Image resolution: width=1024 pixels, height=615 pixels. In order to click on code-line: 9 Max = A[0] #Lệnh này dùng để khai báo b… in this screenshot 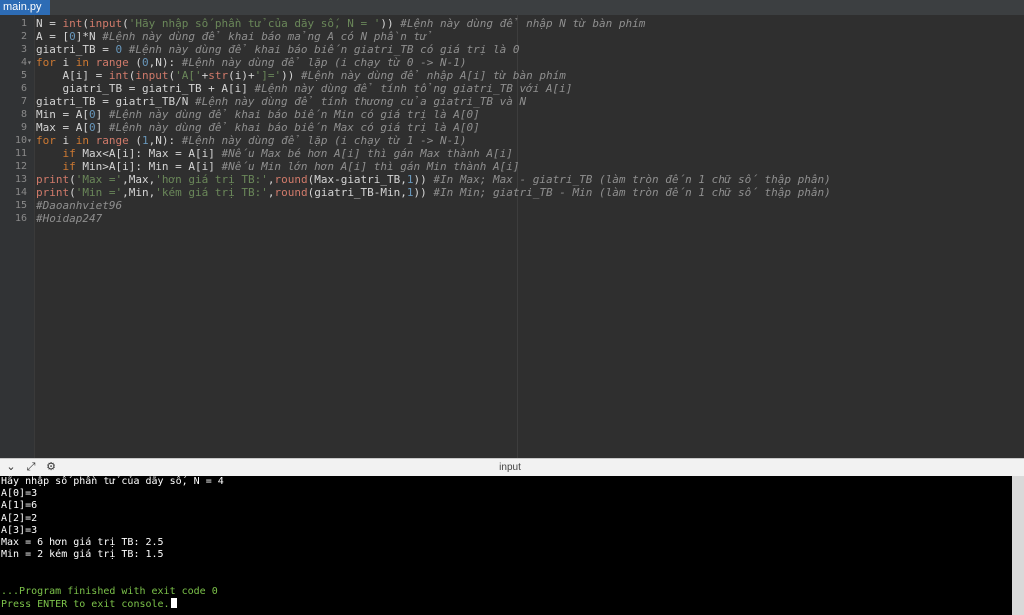, I will do `click(512, 127)`.